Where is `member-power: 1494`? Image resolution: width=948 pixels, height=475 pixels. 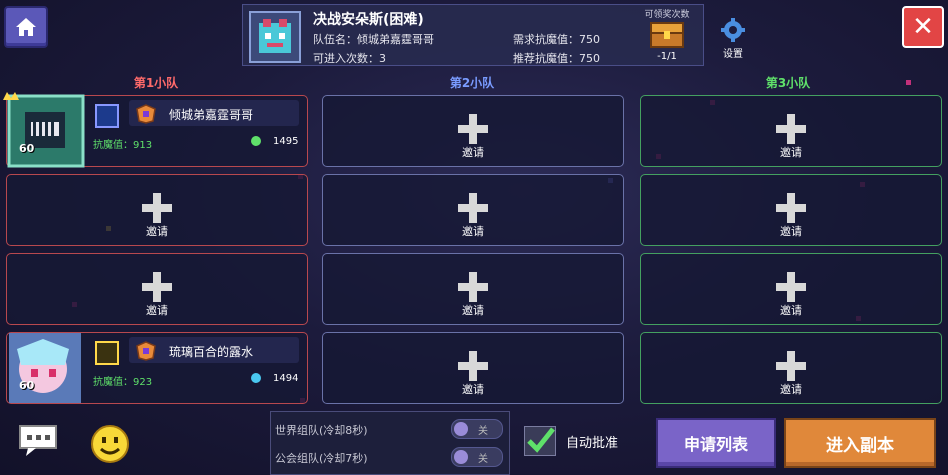
member-power: 1494 is located at coordinates (286, 378).